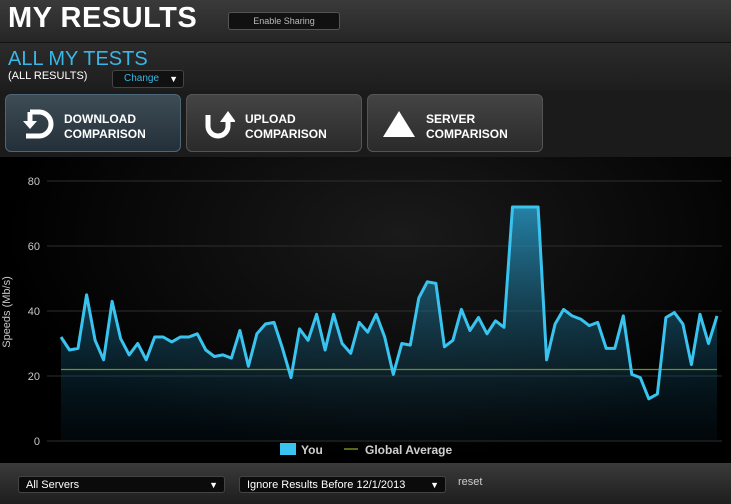  I want to click on ignore-results-dropdown: Ignore Results Before 12/1/2013 ▼, so click(342, 484).